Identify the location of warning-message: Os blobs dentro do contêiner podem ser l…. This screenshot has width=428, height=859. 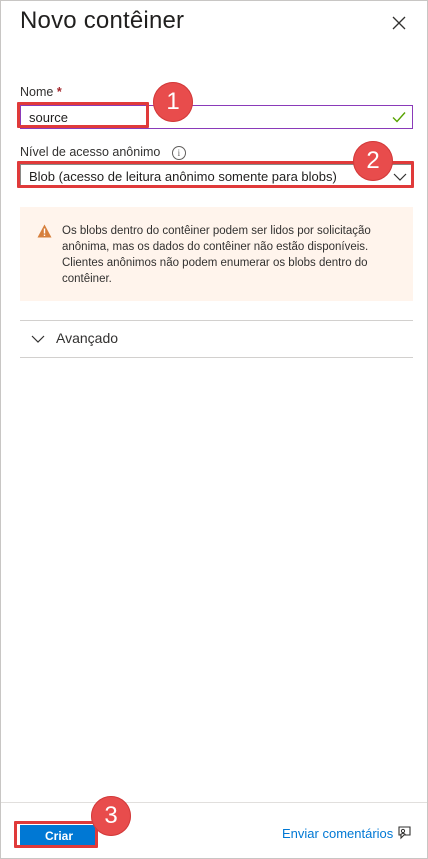
(216, 254).